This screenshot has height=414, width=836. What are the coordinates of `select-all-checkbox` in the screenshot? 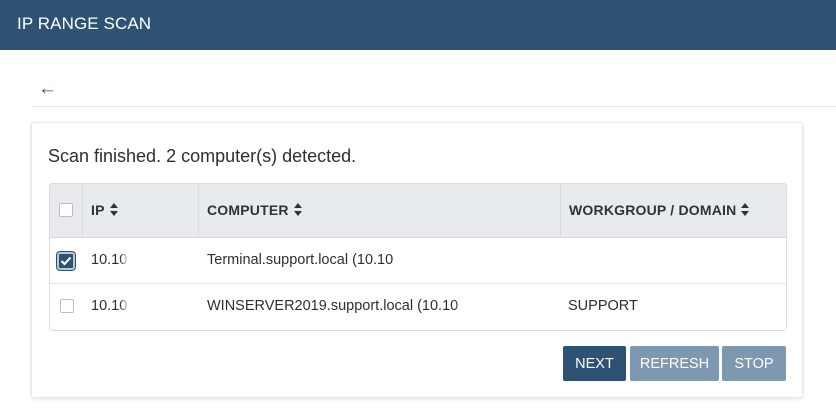 It's located at (66, 210).